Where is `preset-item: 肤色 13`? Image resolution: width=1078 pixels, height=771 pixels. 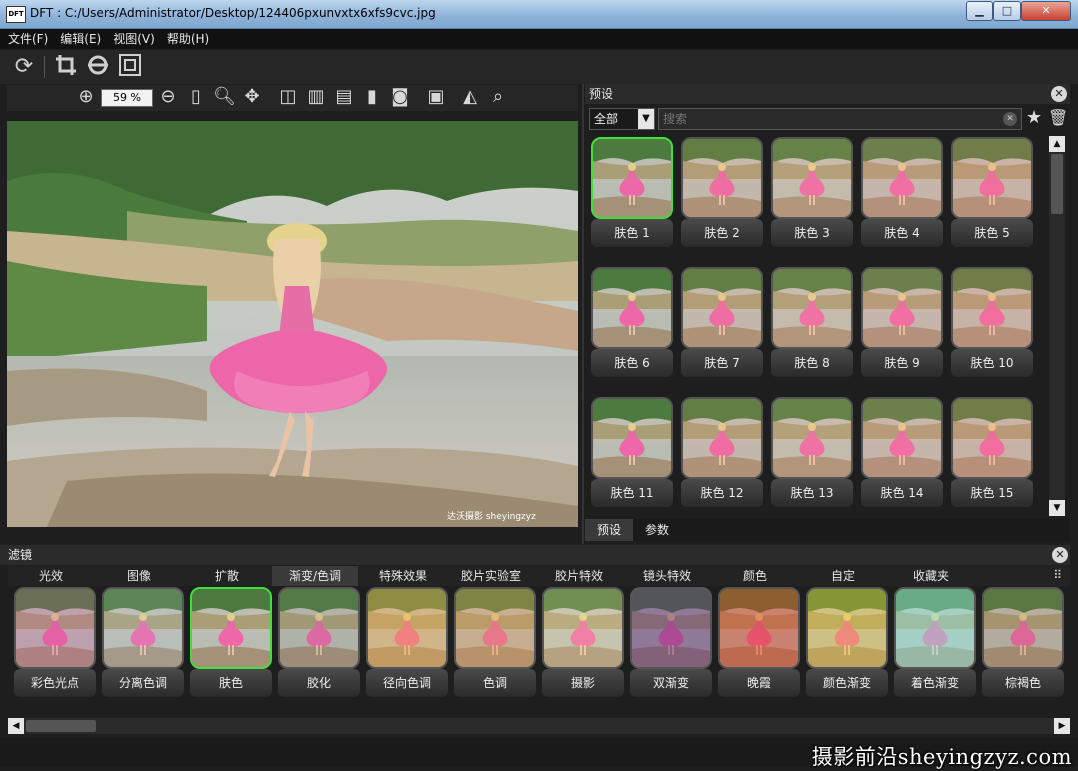 preset-item: 肤色 13 is located at coordinates (812, 456).